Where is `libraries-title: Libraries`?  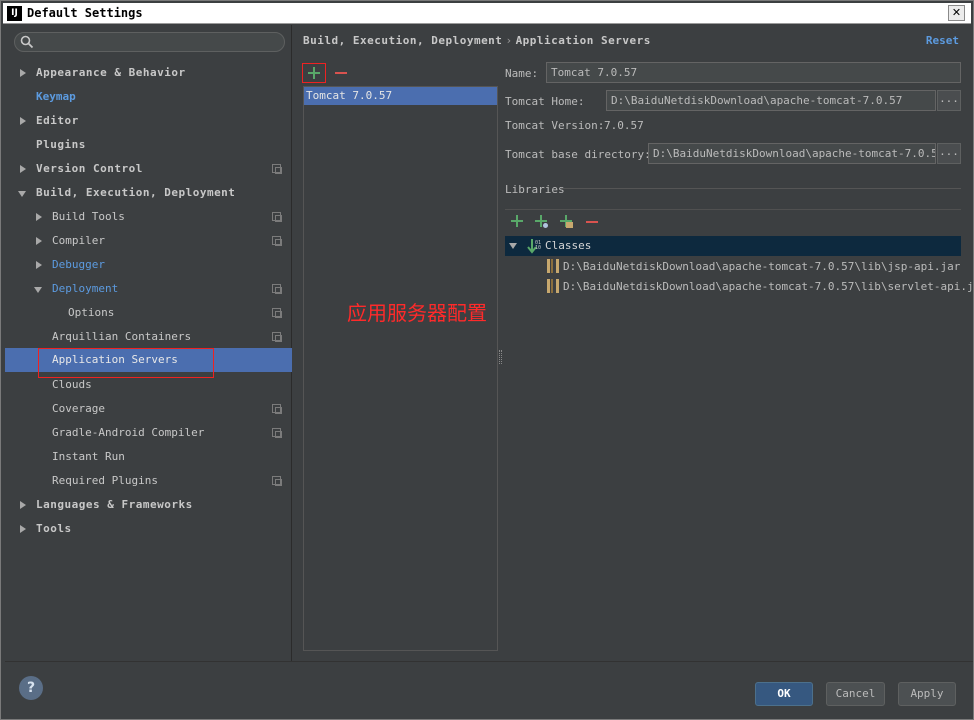 libraries-title: Libraries is located at coordinates (535, 189).